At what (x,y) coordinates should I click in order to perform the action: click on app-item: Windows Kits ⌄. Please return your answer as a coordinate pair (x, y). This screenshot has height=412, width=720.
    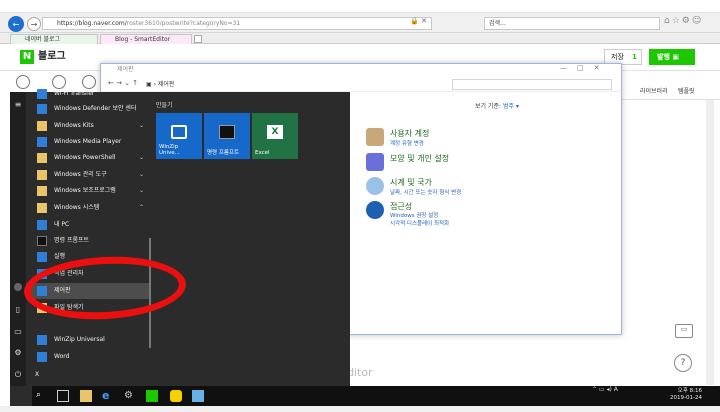
    Looking at the image, I should click on (88, 126).